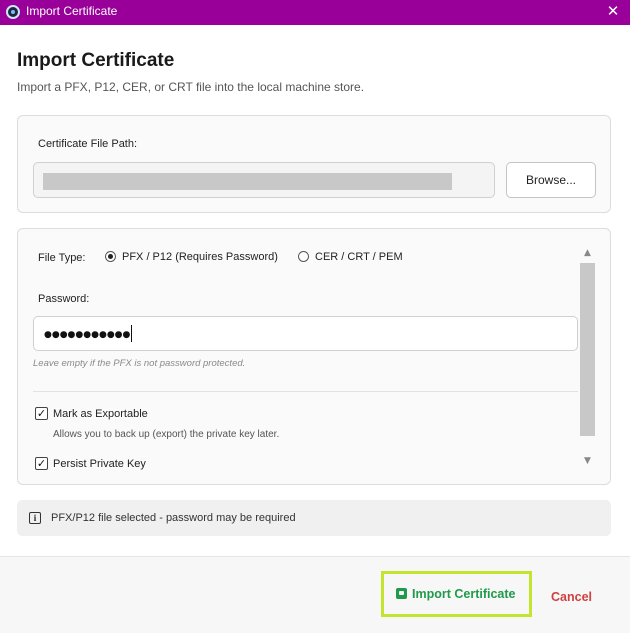 The image size is (630, 633). I want to click on radio-pfx, so click(110, 256).